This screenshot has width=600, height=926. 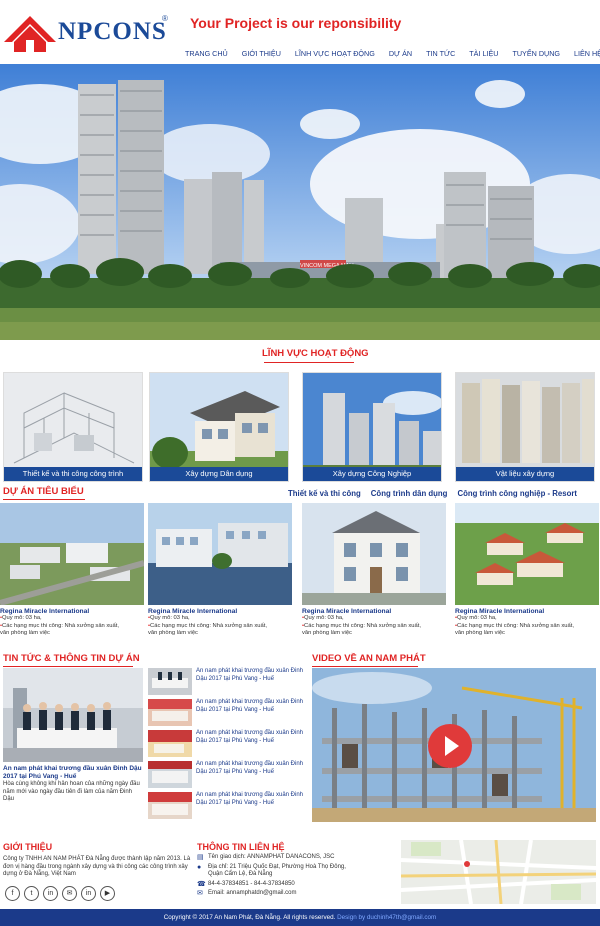 I want to click on linkedin-icon: in, so click(x=88, y=893).